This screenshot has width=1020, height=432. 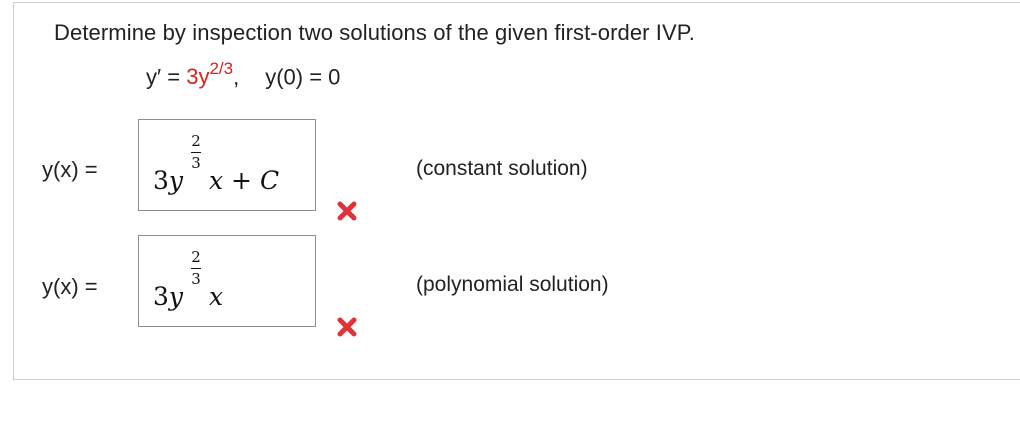 I want to click on equation-exponent: 2/3, so click(x=221, y=68).